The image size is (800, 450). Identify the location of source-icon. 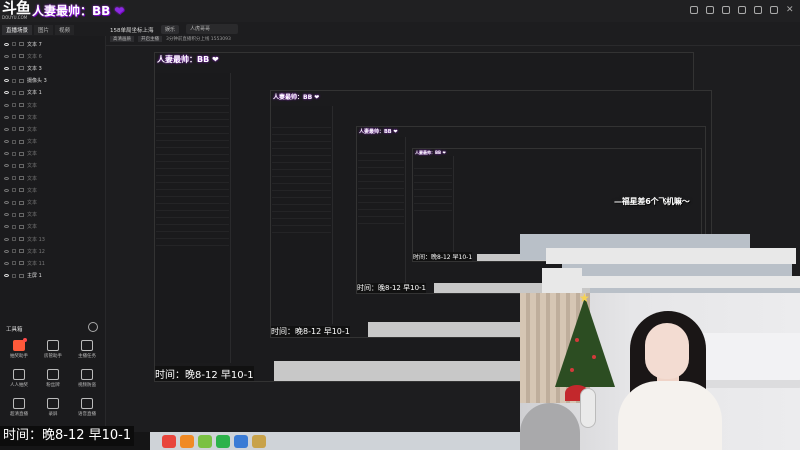
(21, 178).